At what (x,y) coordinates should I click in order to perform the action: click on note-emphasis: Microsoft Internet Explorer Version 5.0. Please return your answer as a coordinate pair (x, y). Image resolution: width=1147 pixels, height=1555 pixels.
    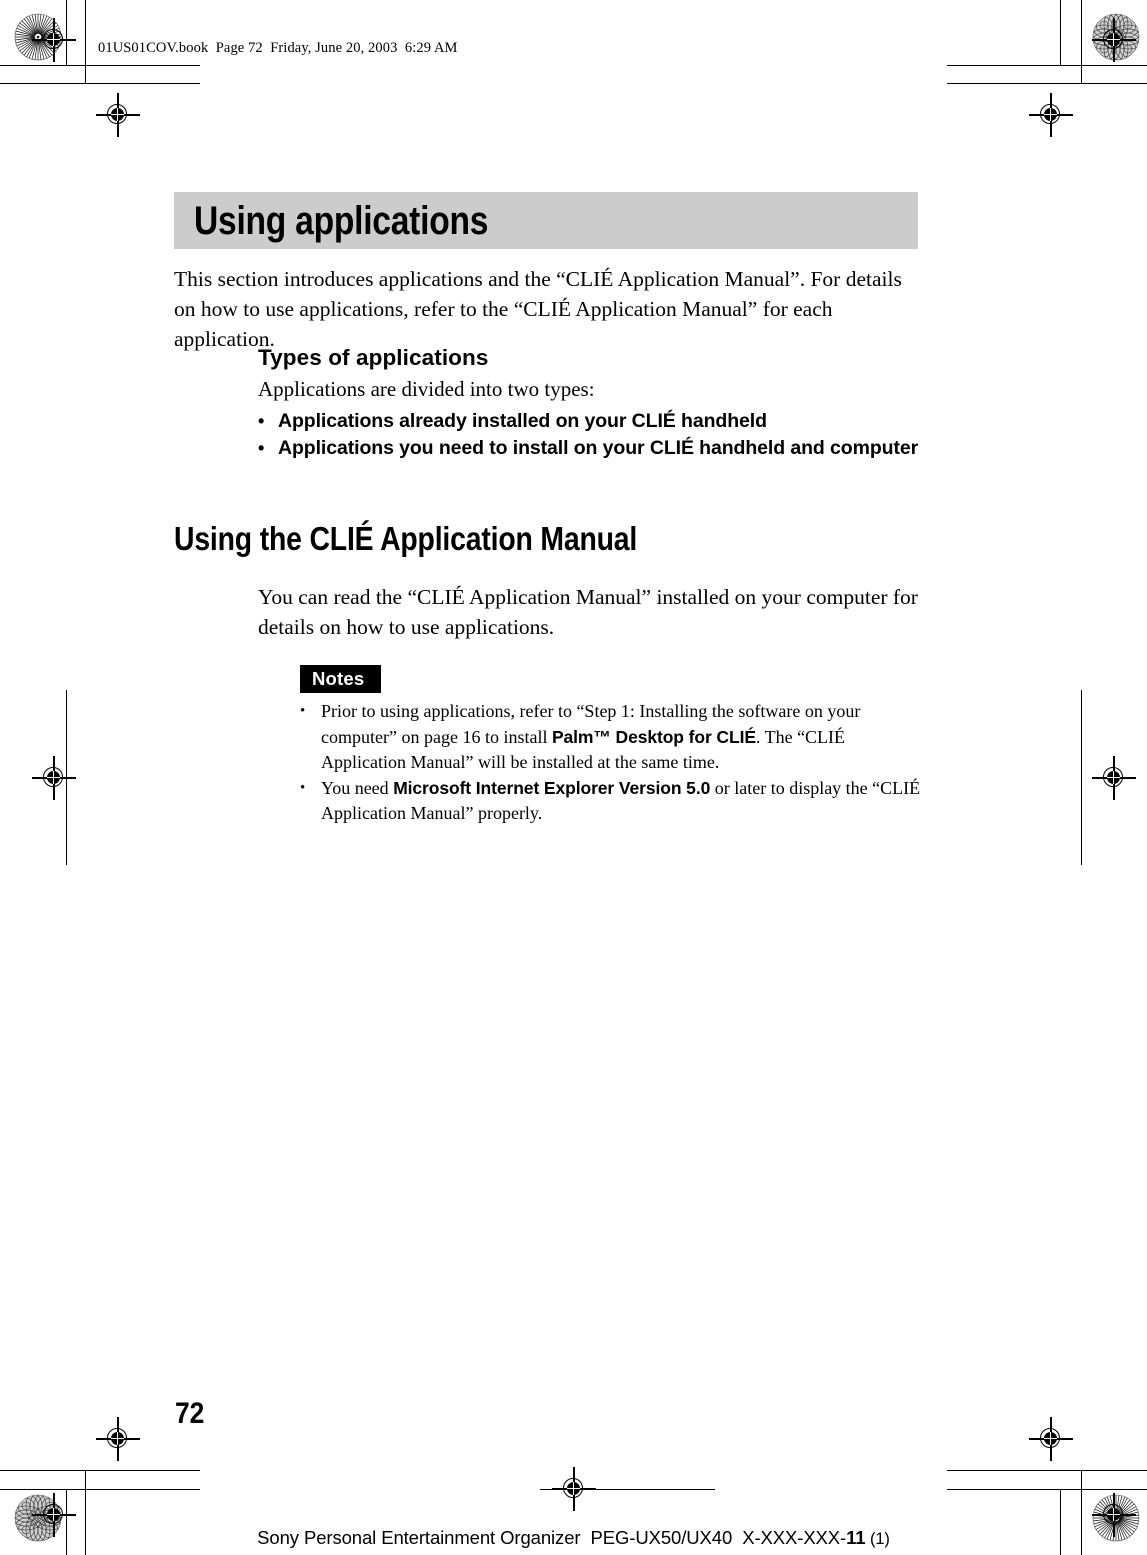
    Looking at the image, I should click on (552, 787).